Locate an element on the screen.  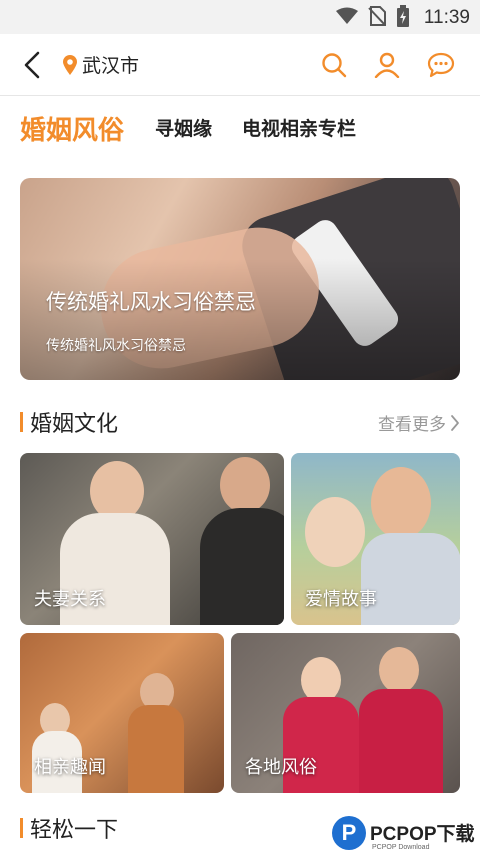
watermark-brand: PCPOP下载 is located at coordinates (422, 834).